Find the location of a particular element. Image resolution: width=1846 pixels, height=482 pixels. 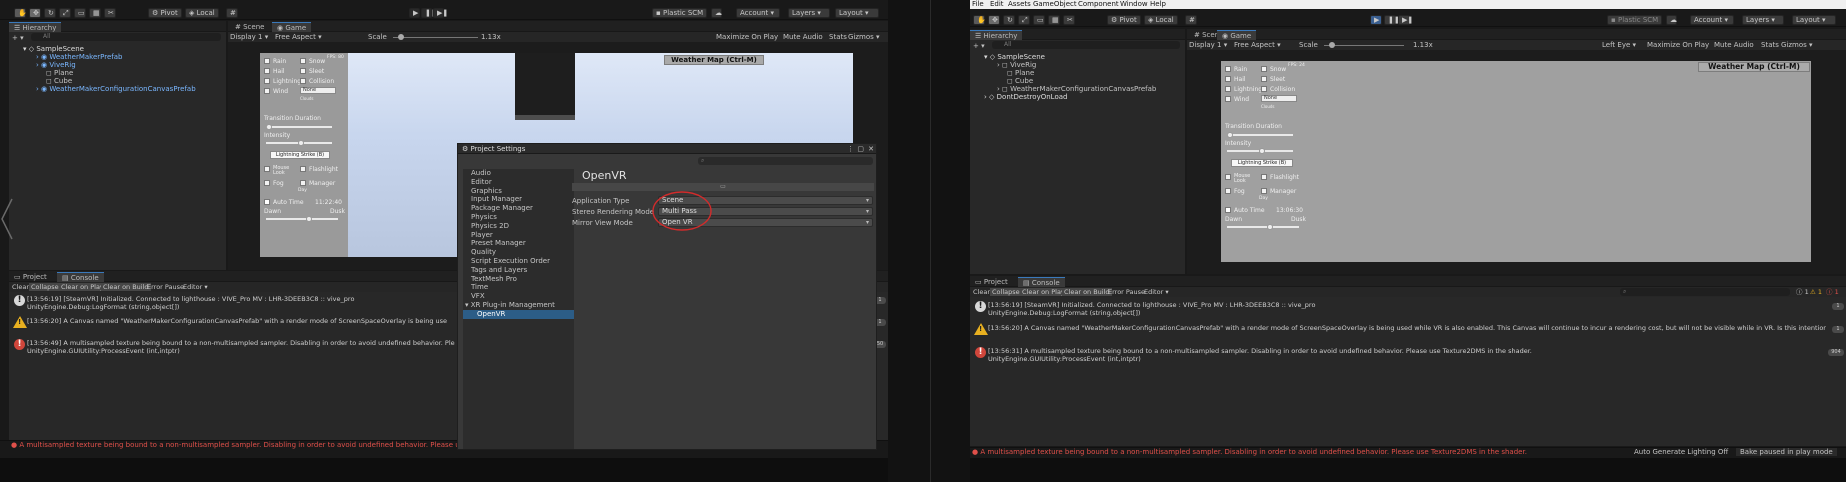

grid-snap-icon: # is located at coordinates (1191, 20).